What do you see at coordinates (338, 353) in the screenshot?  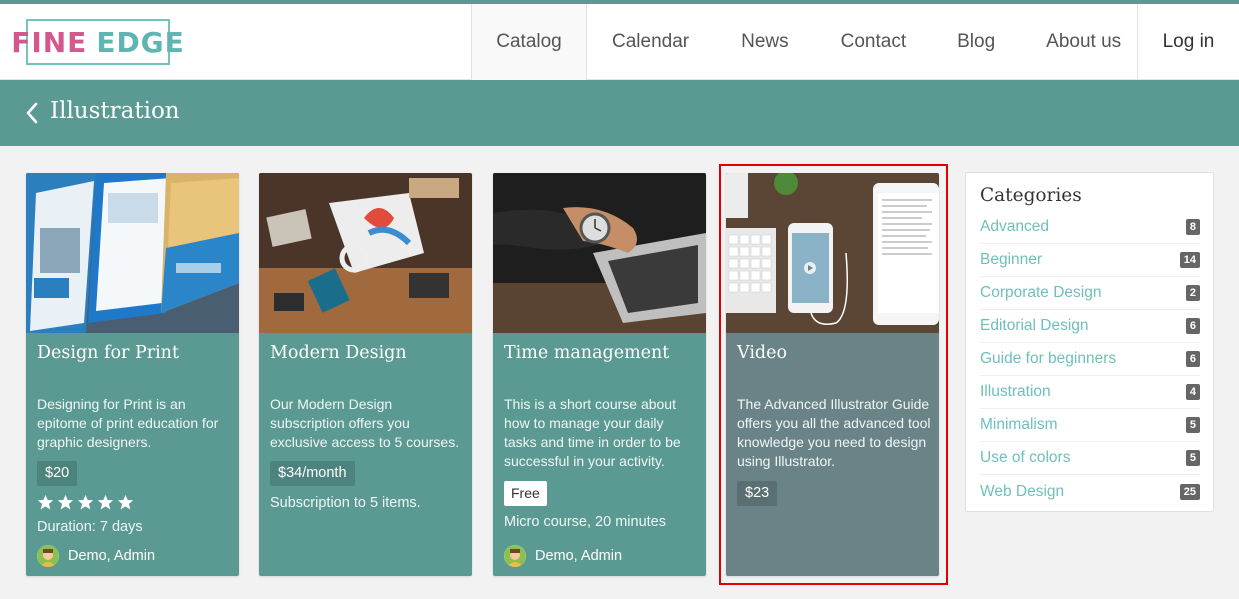 I see `course-title: Modern Design` at bounding box center [338, 353].